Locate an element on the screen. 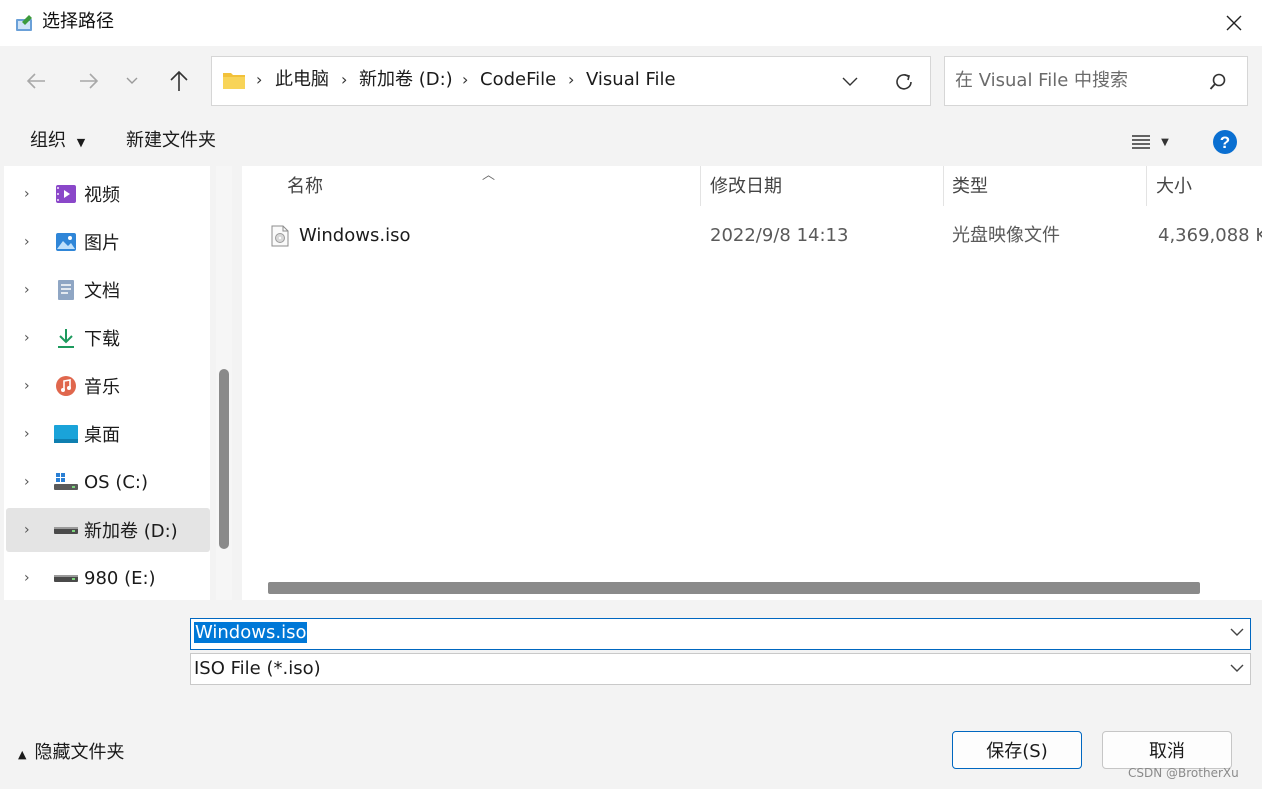 This screenshot has height=789, width=1262. column-header-date: 修改日期 is located at coordinates (746, 187).